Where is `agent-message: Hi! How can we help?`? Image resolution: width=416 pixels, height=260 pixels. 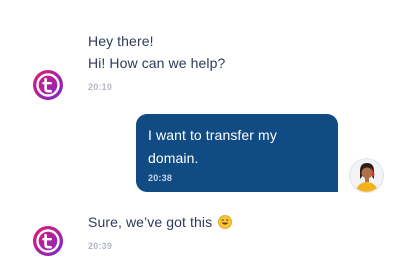 agent-message: Hi! How can we help? is located at coordinates (157, 63).